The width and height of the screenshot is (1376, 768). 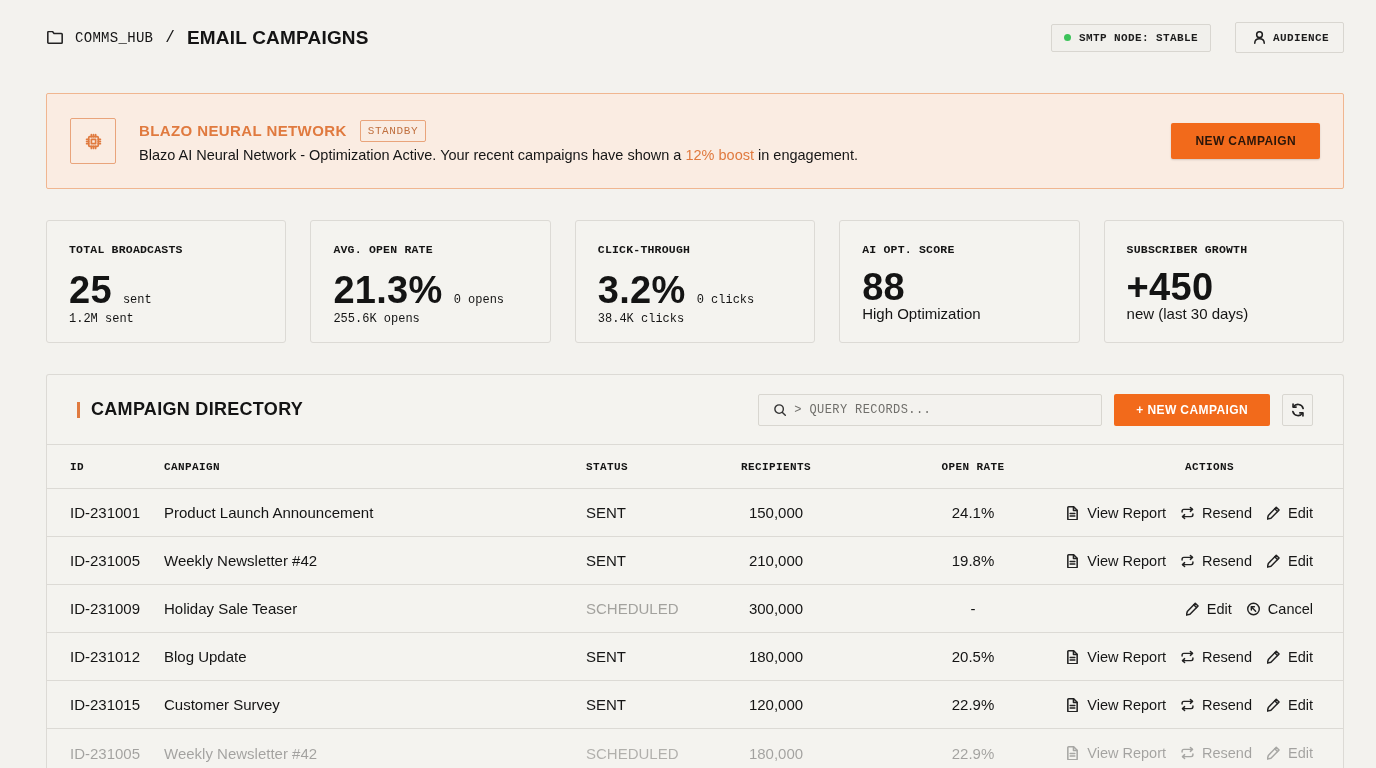 I want to click on table-cell: 120,000, so click(x=776, y=704).